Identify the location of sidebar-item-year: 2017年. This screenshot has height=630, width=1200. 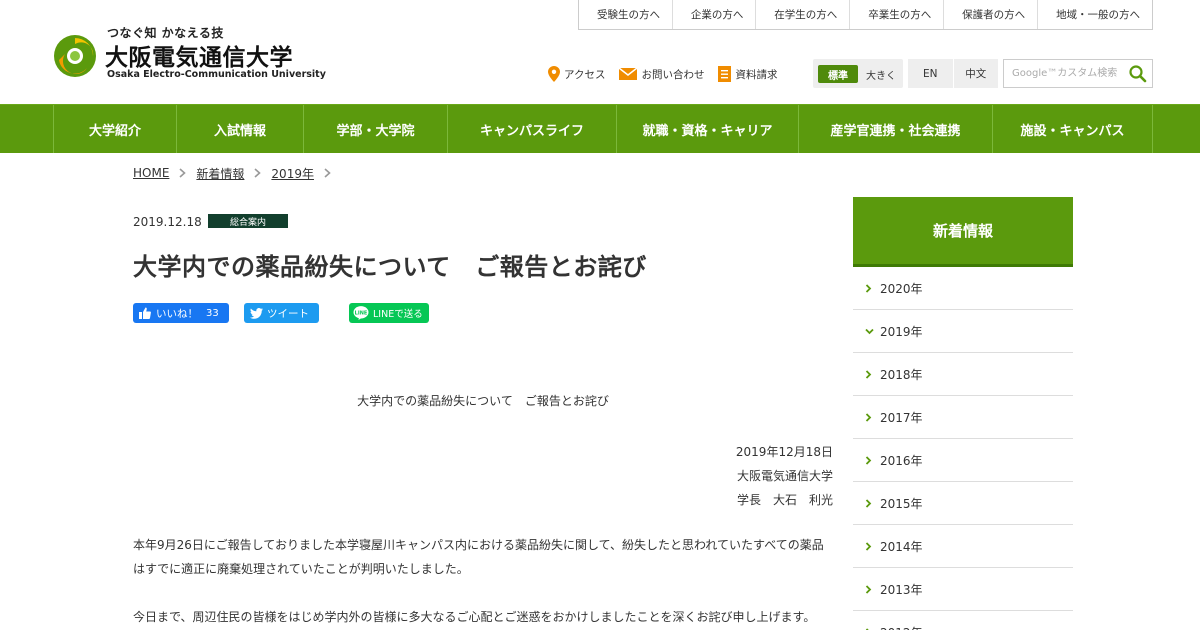
(963, 417).